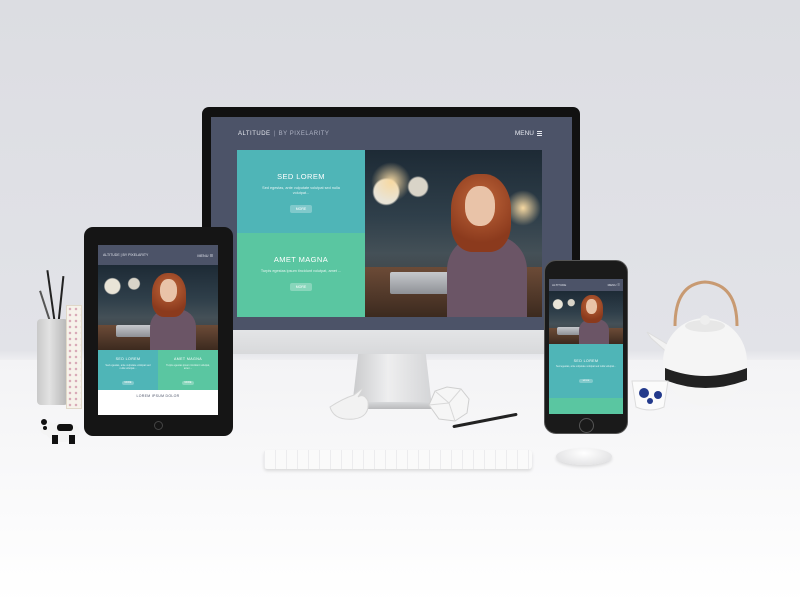 This screenshot has height=604, width=800. What do you see at coordinates (74, 357) in the screenshot?
I see `patterned-ruler` at bounding box center [74, 357].